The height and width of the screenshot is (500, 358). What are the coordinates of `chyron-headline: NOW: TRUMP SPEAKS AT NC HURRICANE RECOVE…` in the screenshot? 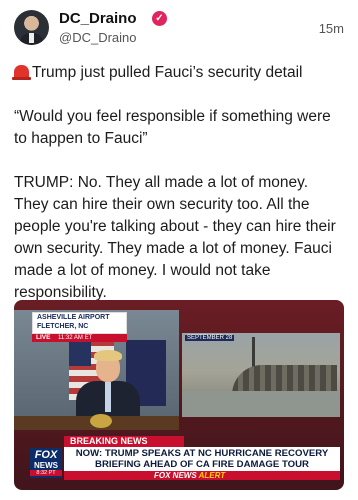 It's located at (202, 459).